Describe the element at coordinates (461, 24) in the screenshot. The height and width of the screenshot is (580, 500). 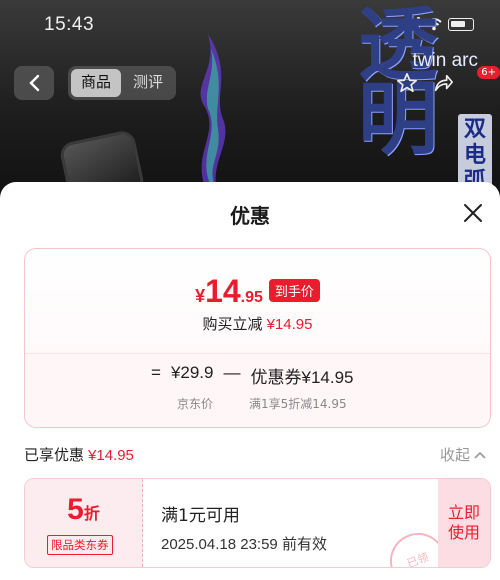
I see `battery-icon` at that location.